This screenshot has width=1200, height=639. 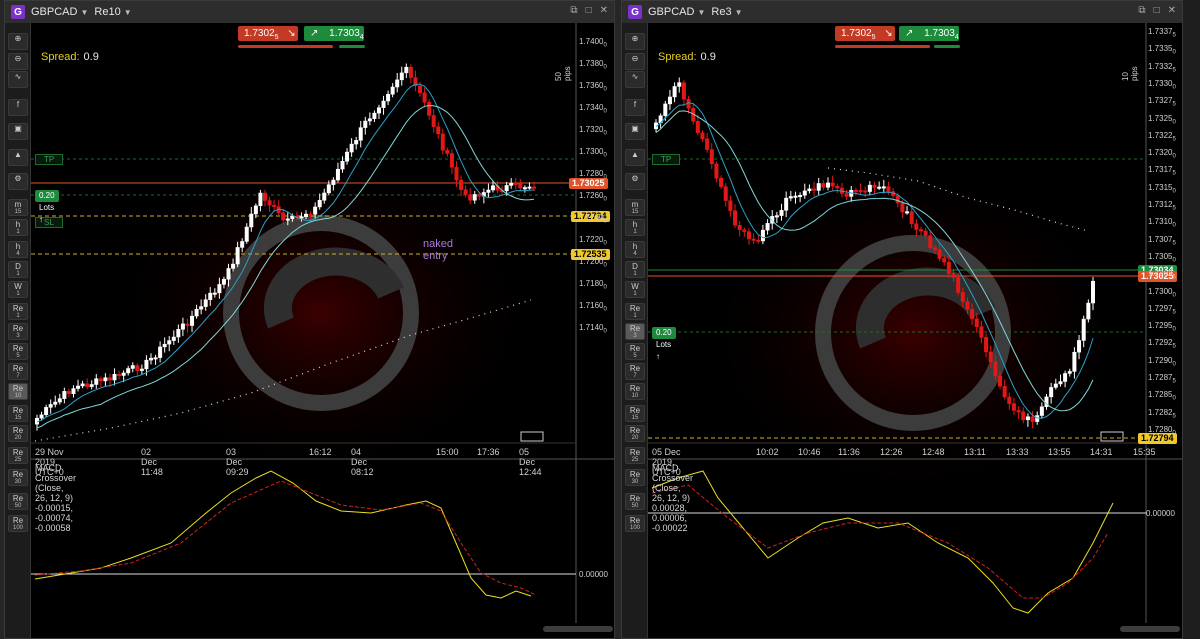 I want to click on chart-titlebar: G GBPCAD ▼ Re3 ▼ ⧉ □ ✕, so click(x=902, y=12).